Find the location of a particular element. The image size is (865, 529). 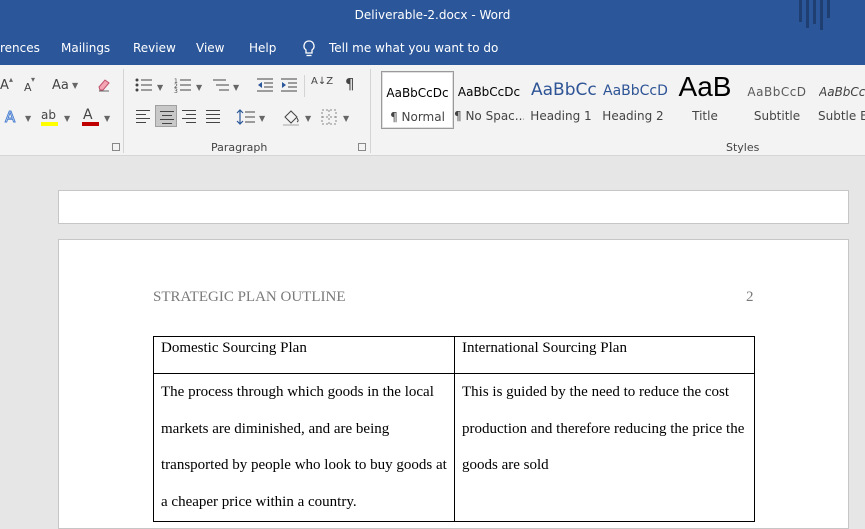

styles-group-label: Styles is located at coordinates (743, 147).